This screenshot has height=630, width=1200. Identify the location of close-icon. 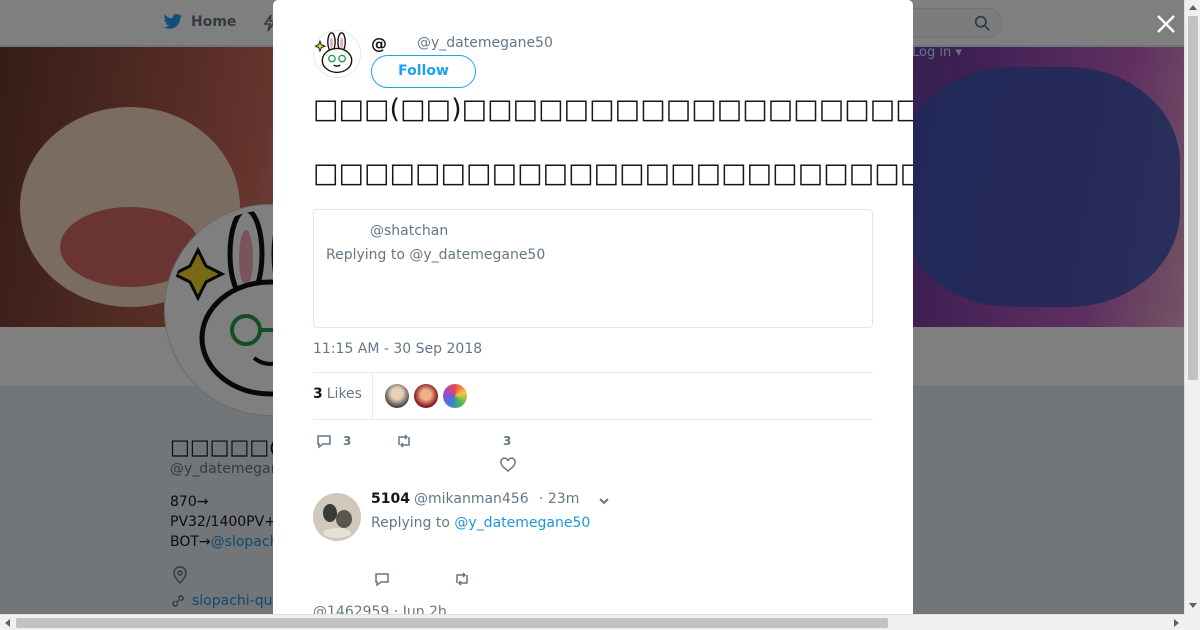
(1166, 24).